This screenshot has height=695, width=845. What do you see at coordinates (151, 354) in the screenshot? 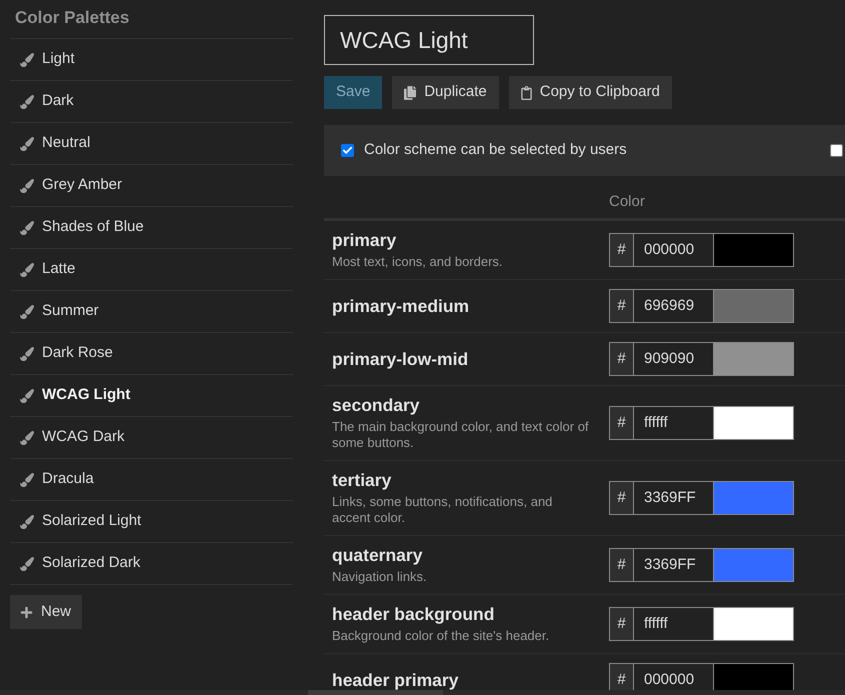
I see `palette-item: Dark Rose` at bounding box center [151, 354].